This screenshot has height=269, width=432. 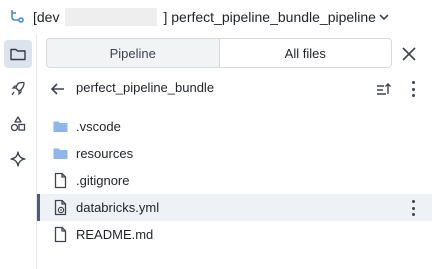 I want to click on rail-deploy-button, so click(x=18, y=89).